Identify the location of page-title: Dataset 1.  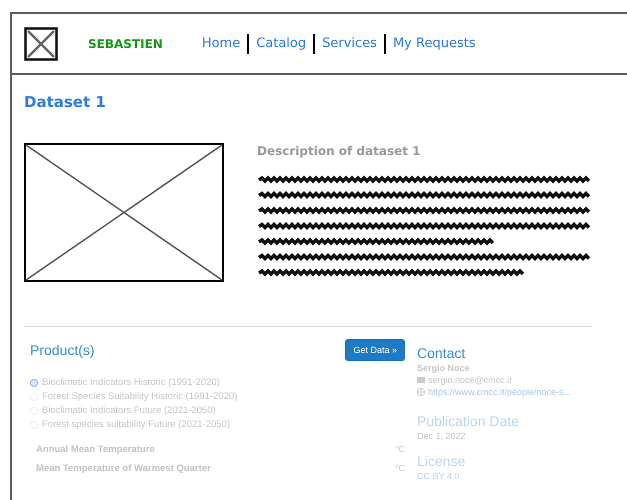
(65, 102).